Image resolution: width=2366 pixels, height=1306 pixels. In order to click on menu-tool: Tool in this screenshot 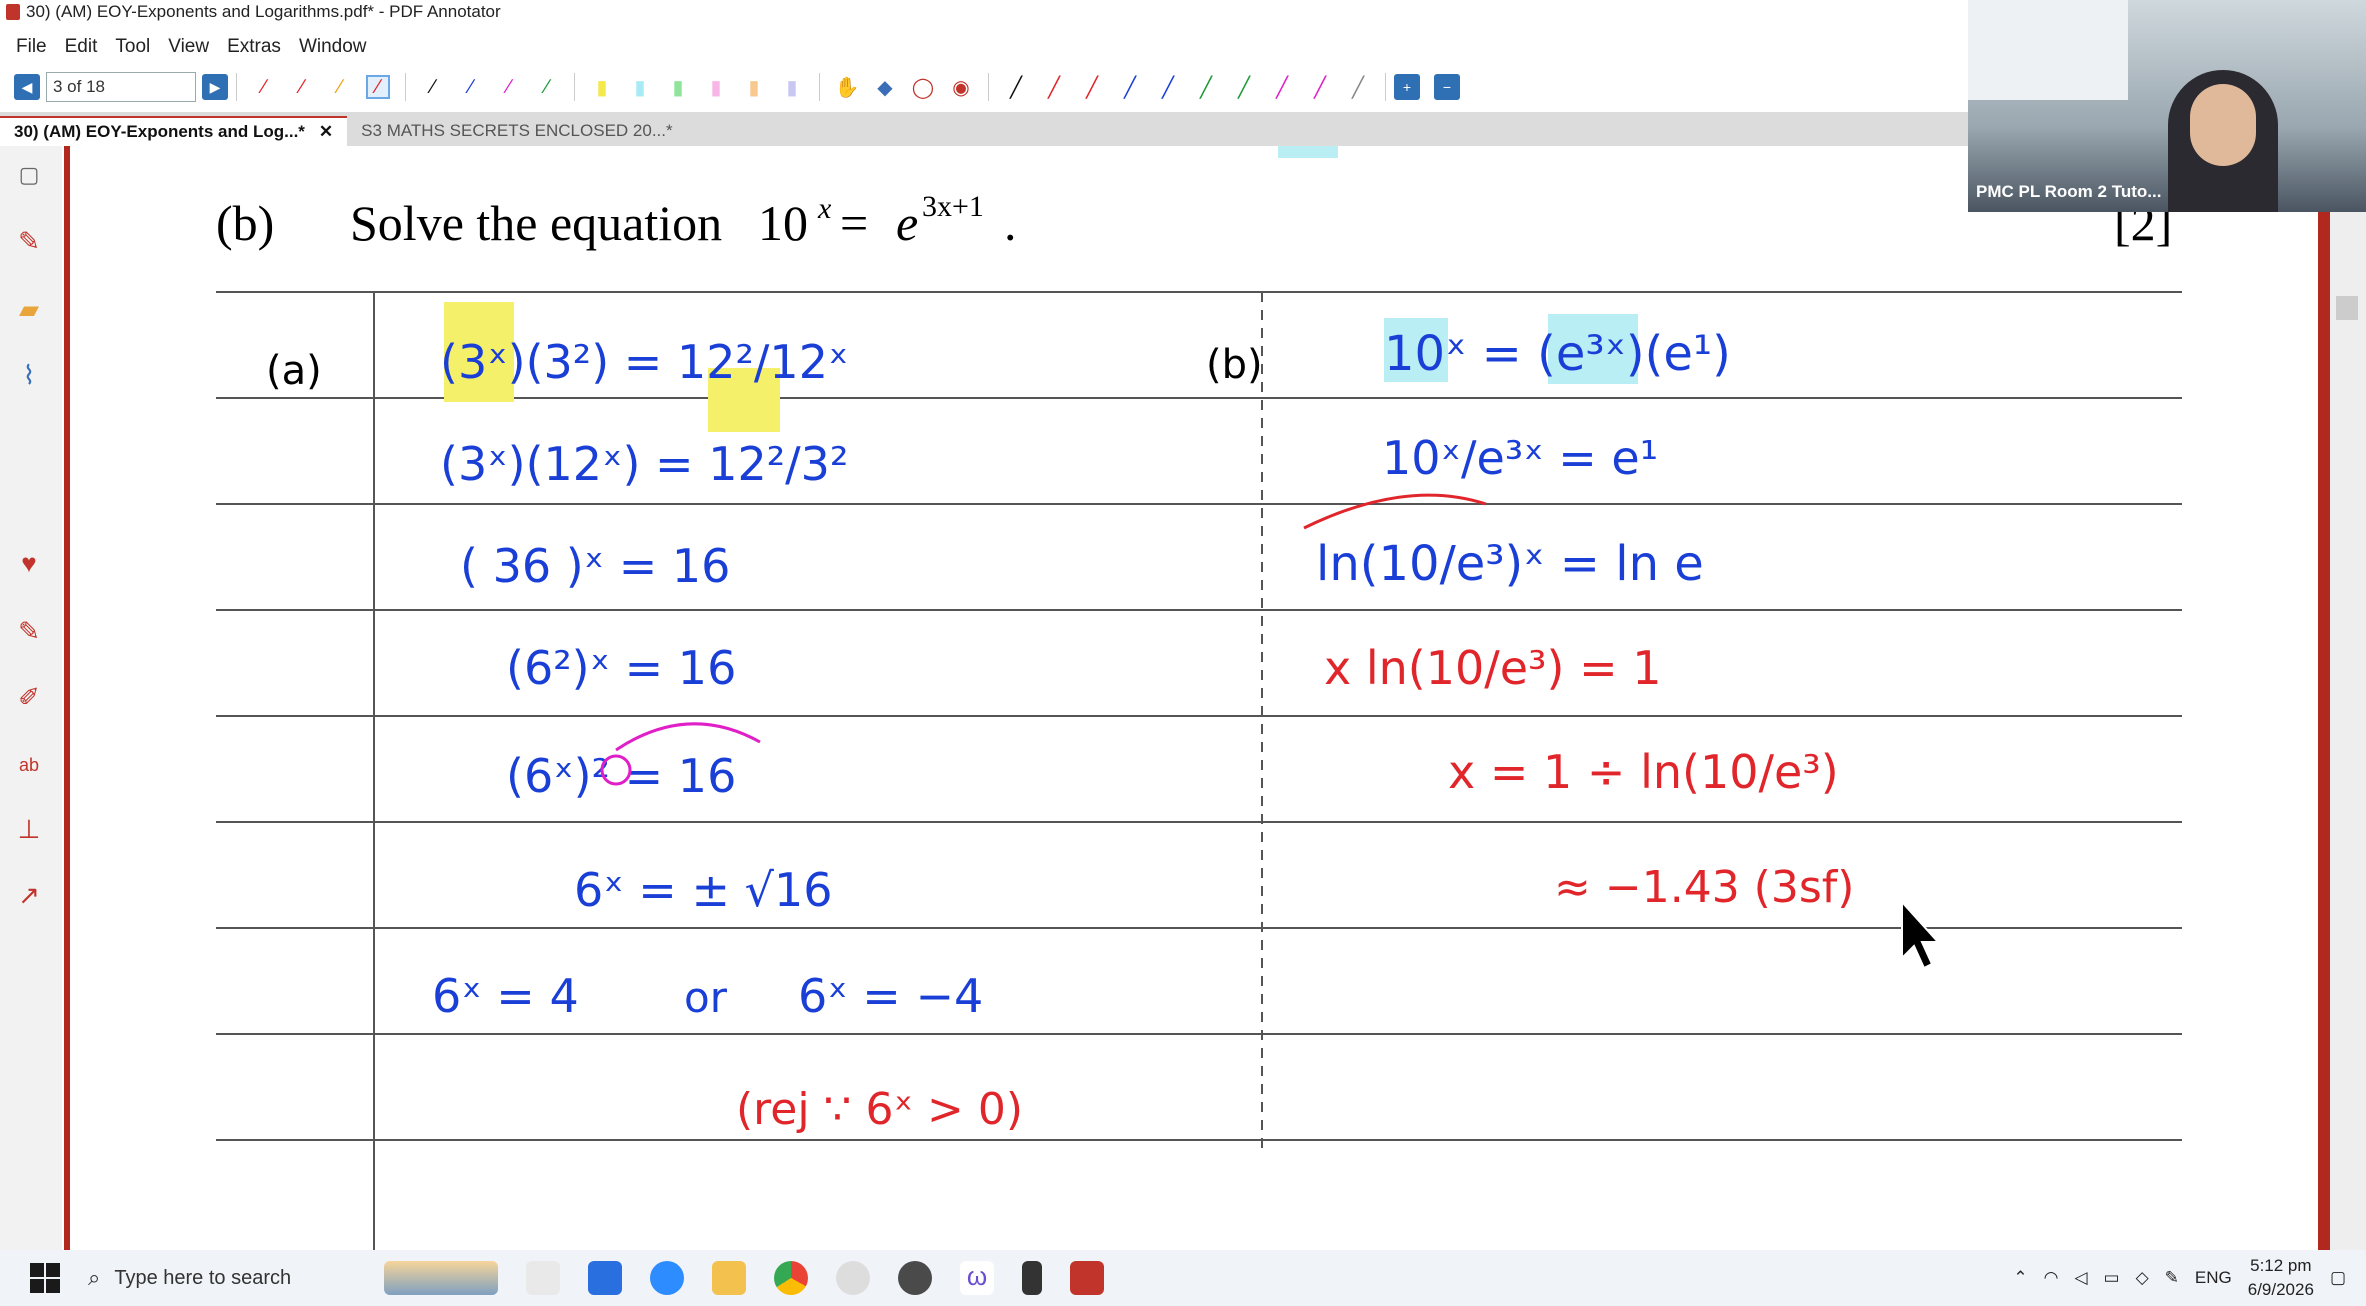, I will do `click(132, 47)`.